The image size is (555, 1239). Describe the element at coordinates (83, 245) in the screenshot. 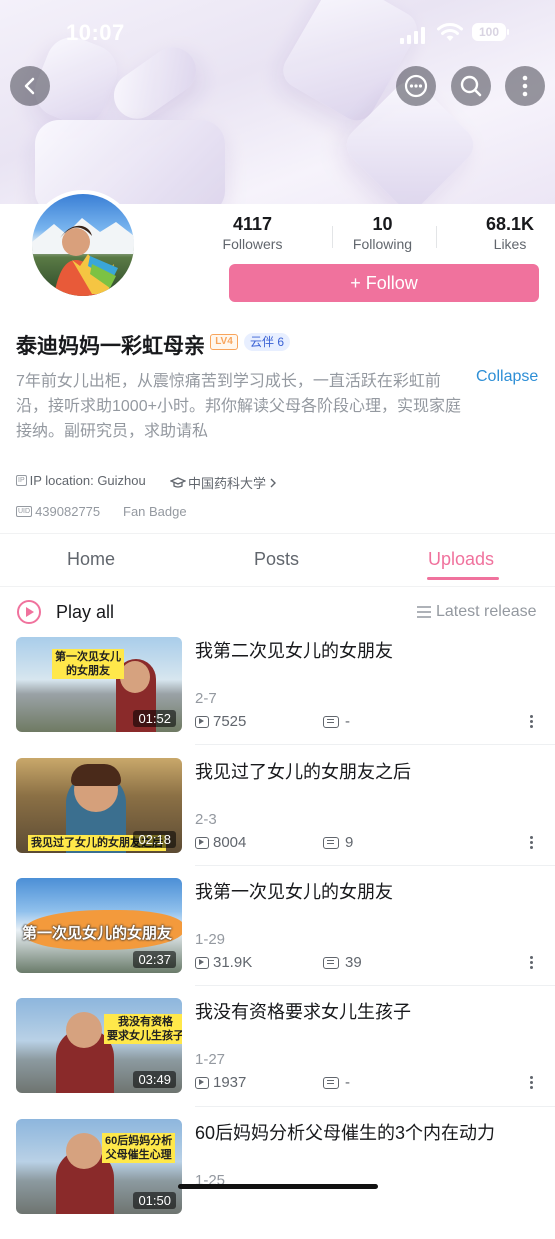

I see `avatar` at that location.